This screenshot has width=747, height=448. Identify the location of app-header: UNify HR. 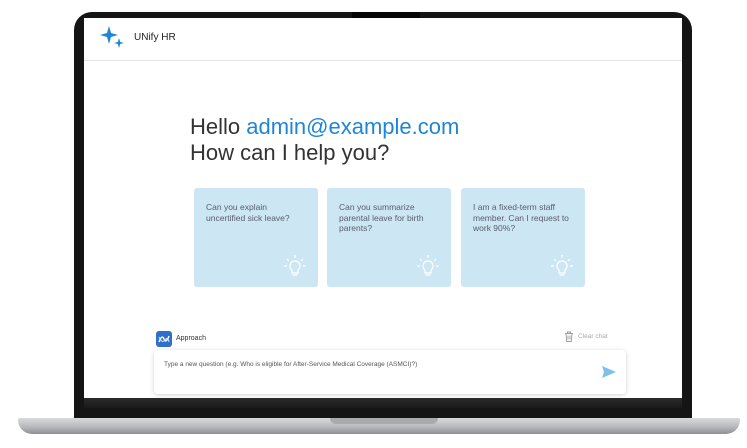
(383, 39).